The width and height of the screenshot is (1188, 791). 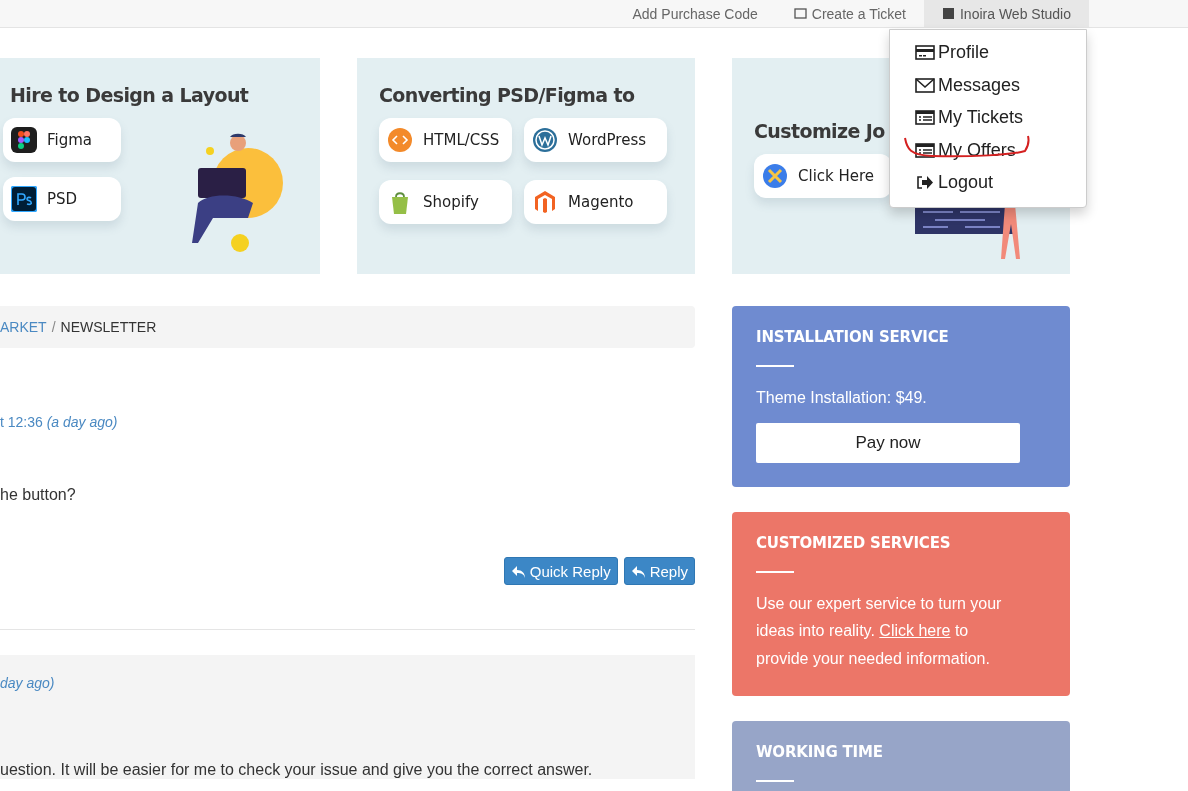 What do you see at coordinates (925, 52) in the screenshot?
I see `card-icon` at bounding box center [925, 52].